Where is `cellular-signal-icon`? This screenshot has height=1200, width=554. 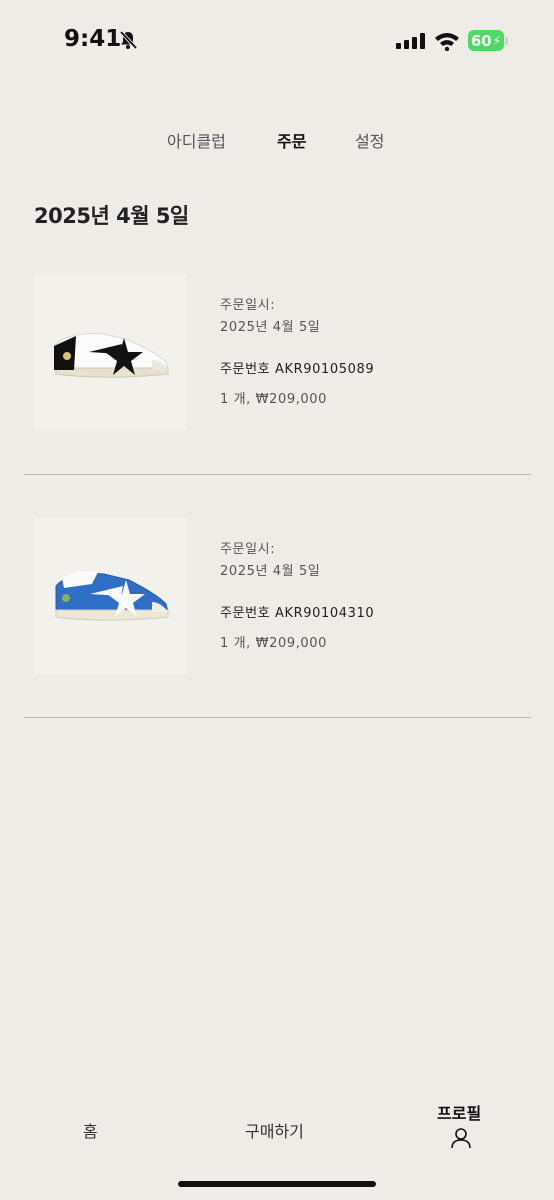
cellular-signal-icon is located at coordinates (410, 41).